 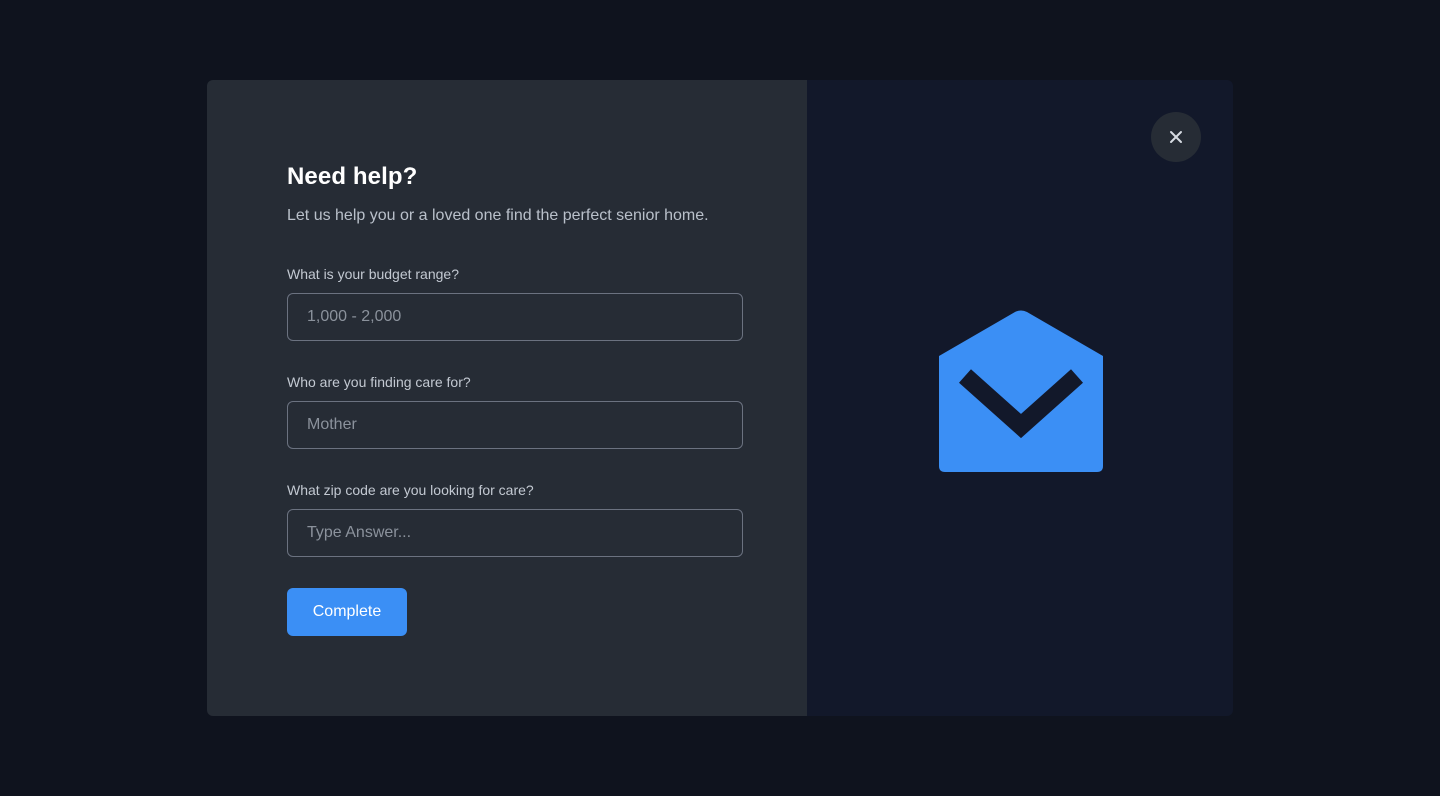 What do you see at coordinates (379, 382) in the screenshot?
I see `care-recipient-label: Who are you finding care for?` at bounding box center [379, 382].